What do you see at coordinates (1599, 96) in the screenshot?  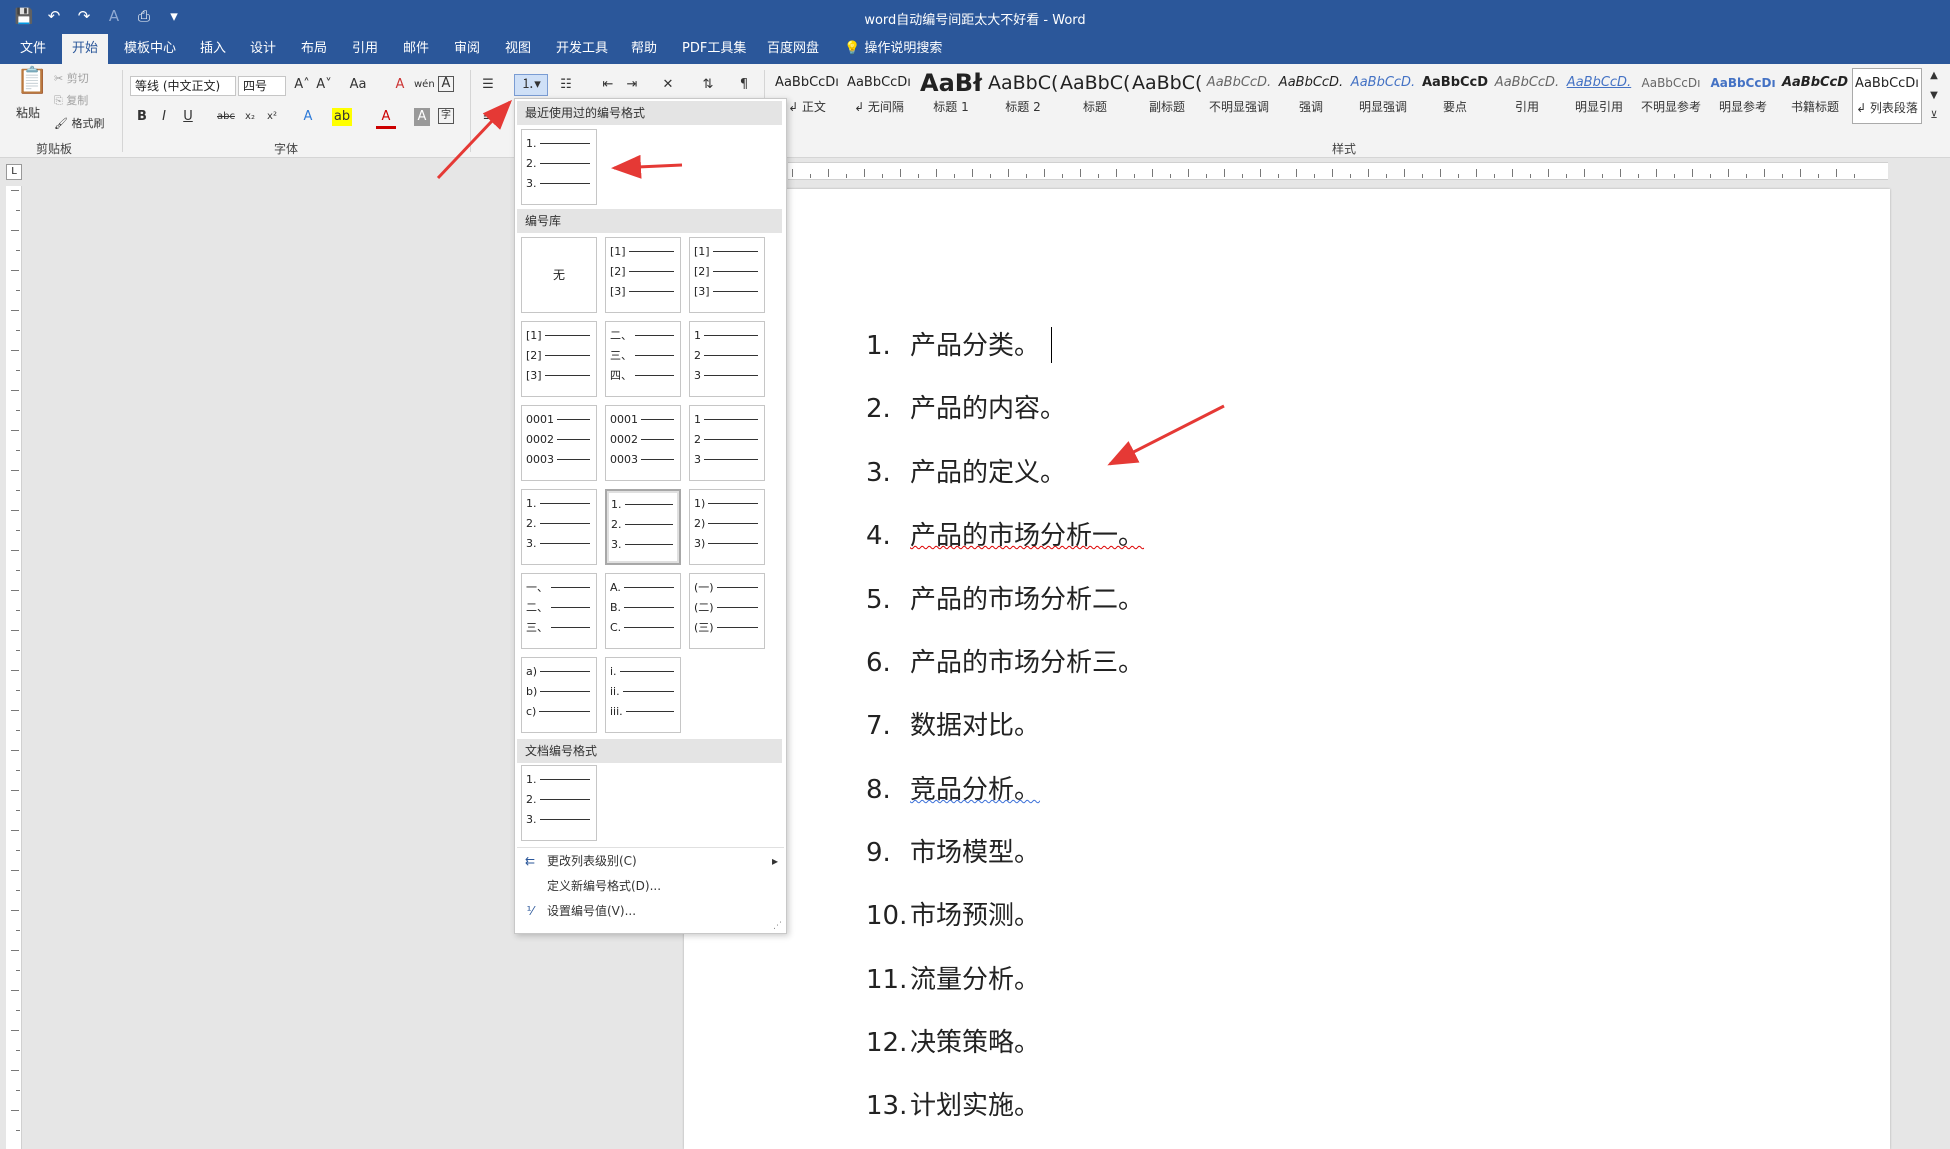 I see `style-intense-quote: AaBbCcD. 明显引用` at bounding box center [1599, 96].